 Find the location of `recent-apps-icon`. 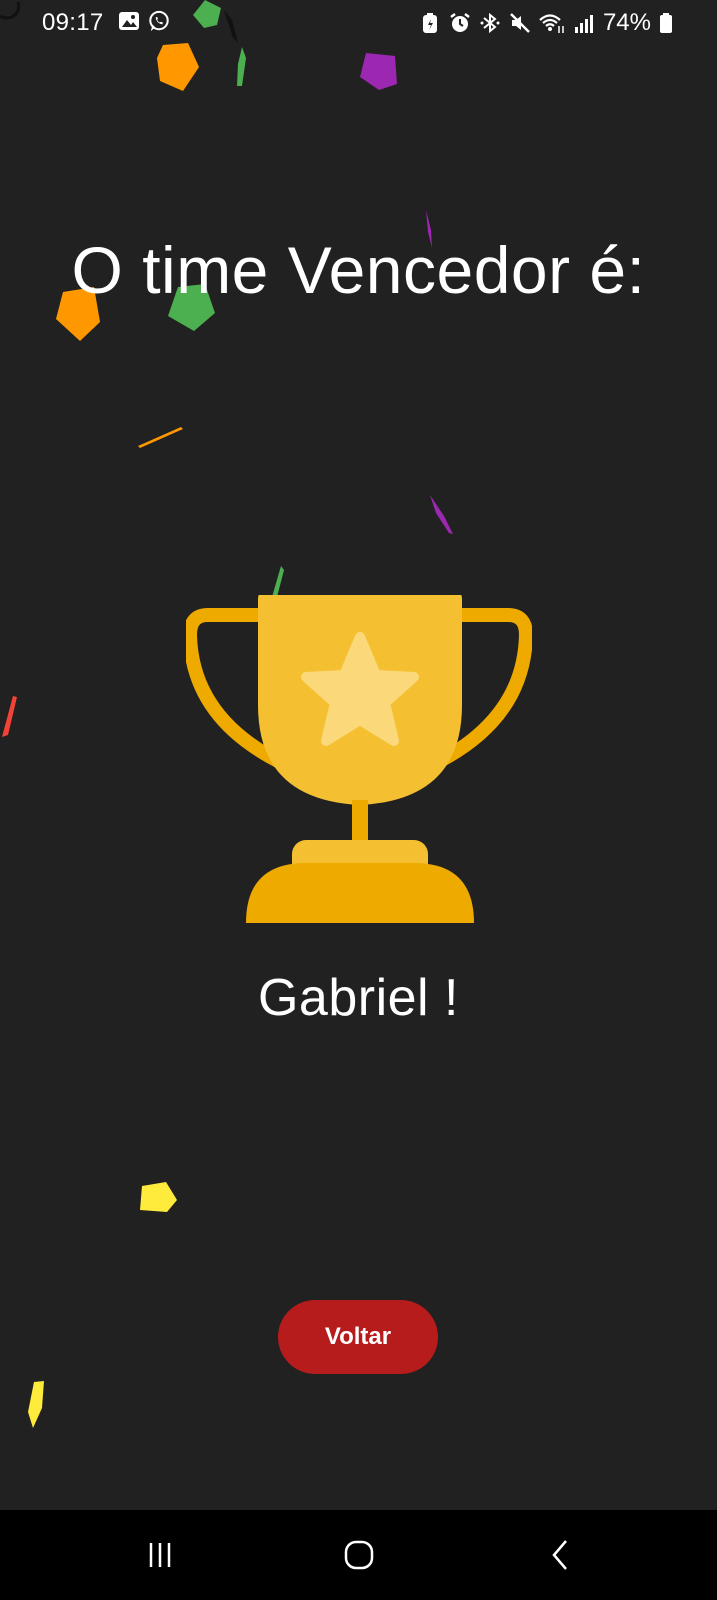

recent-apps-icon is located at coordinates (160, 1555).